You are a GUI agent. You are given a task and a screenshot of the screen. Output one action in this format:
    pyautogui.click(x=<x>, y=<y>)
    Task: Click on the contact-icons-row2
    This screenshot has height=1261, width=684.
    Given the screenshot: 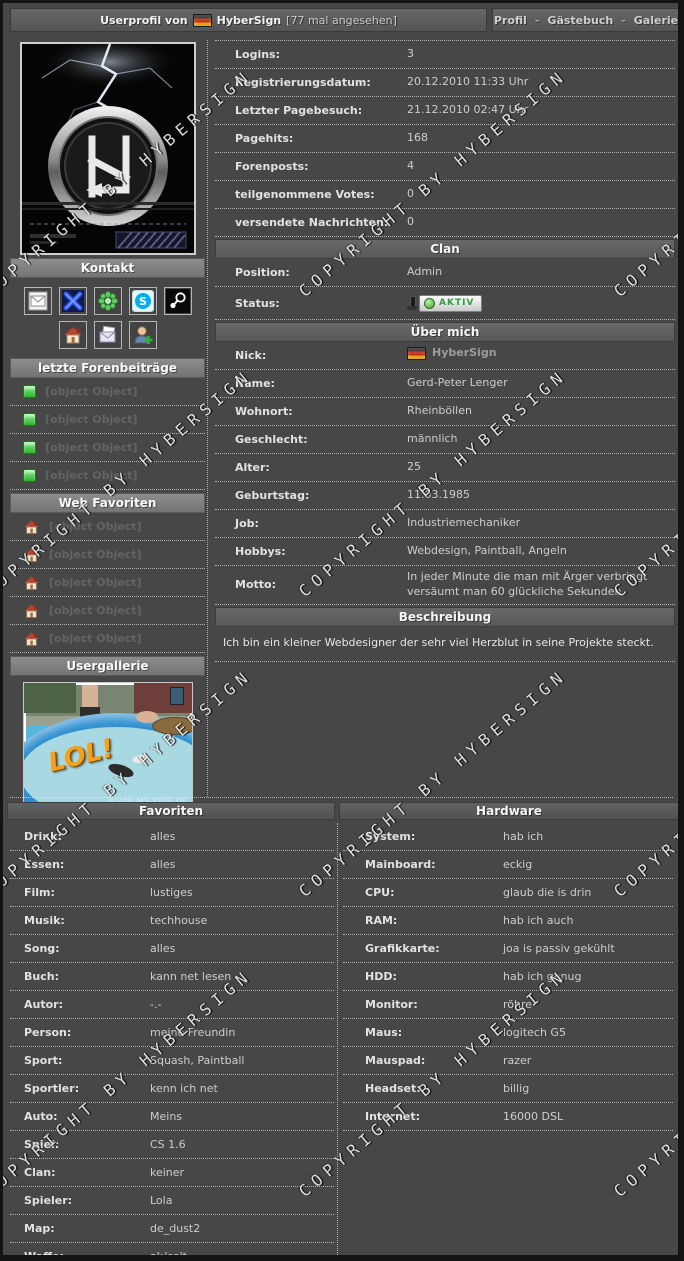 What is the action you would take?
    pyautogui.click(x=107, y=335)
    